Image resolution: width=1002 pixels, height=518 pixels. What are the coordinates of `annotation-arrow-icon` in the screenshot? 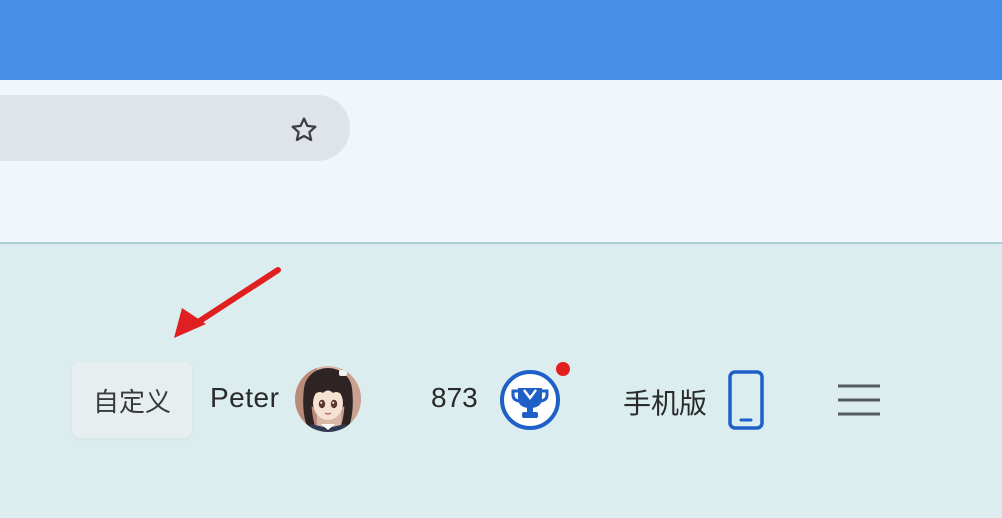 It's located at (227, 302).